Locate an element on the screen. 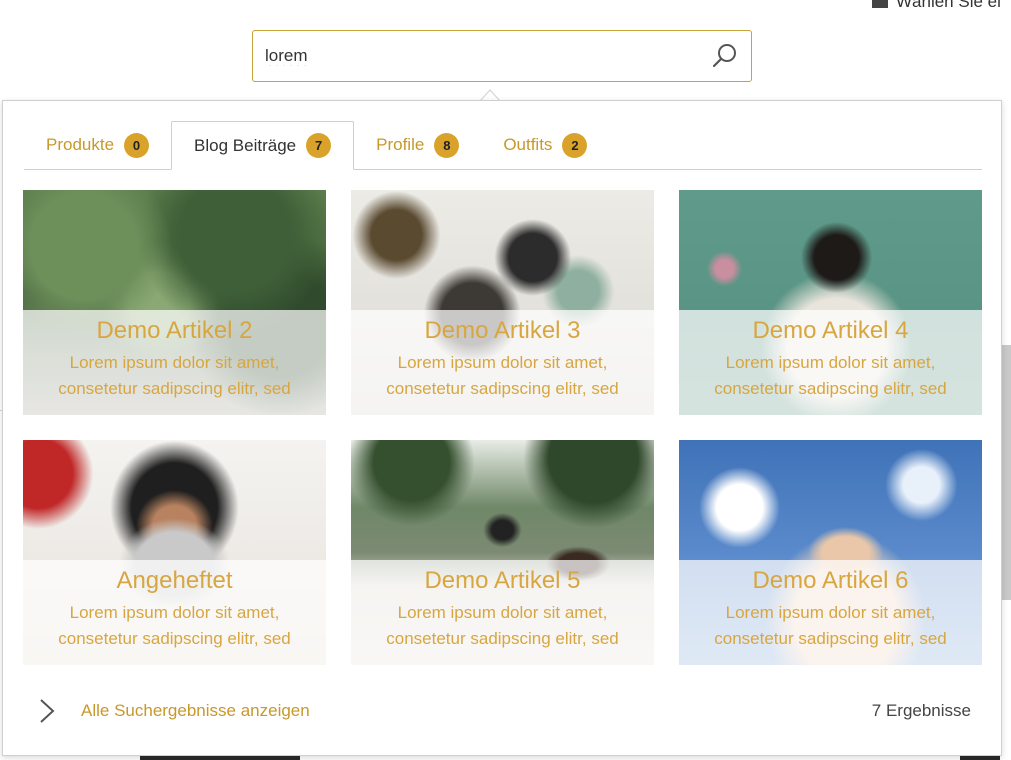 The image size is (1011, 760). tab-label: Outfits is located at coordinates (528, 144).